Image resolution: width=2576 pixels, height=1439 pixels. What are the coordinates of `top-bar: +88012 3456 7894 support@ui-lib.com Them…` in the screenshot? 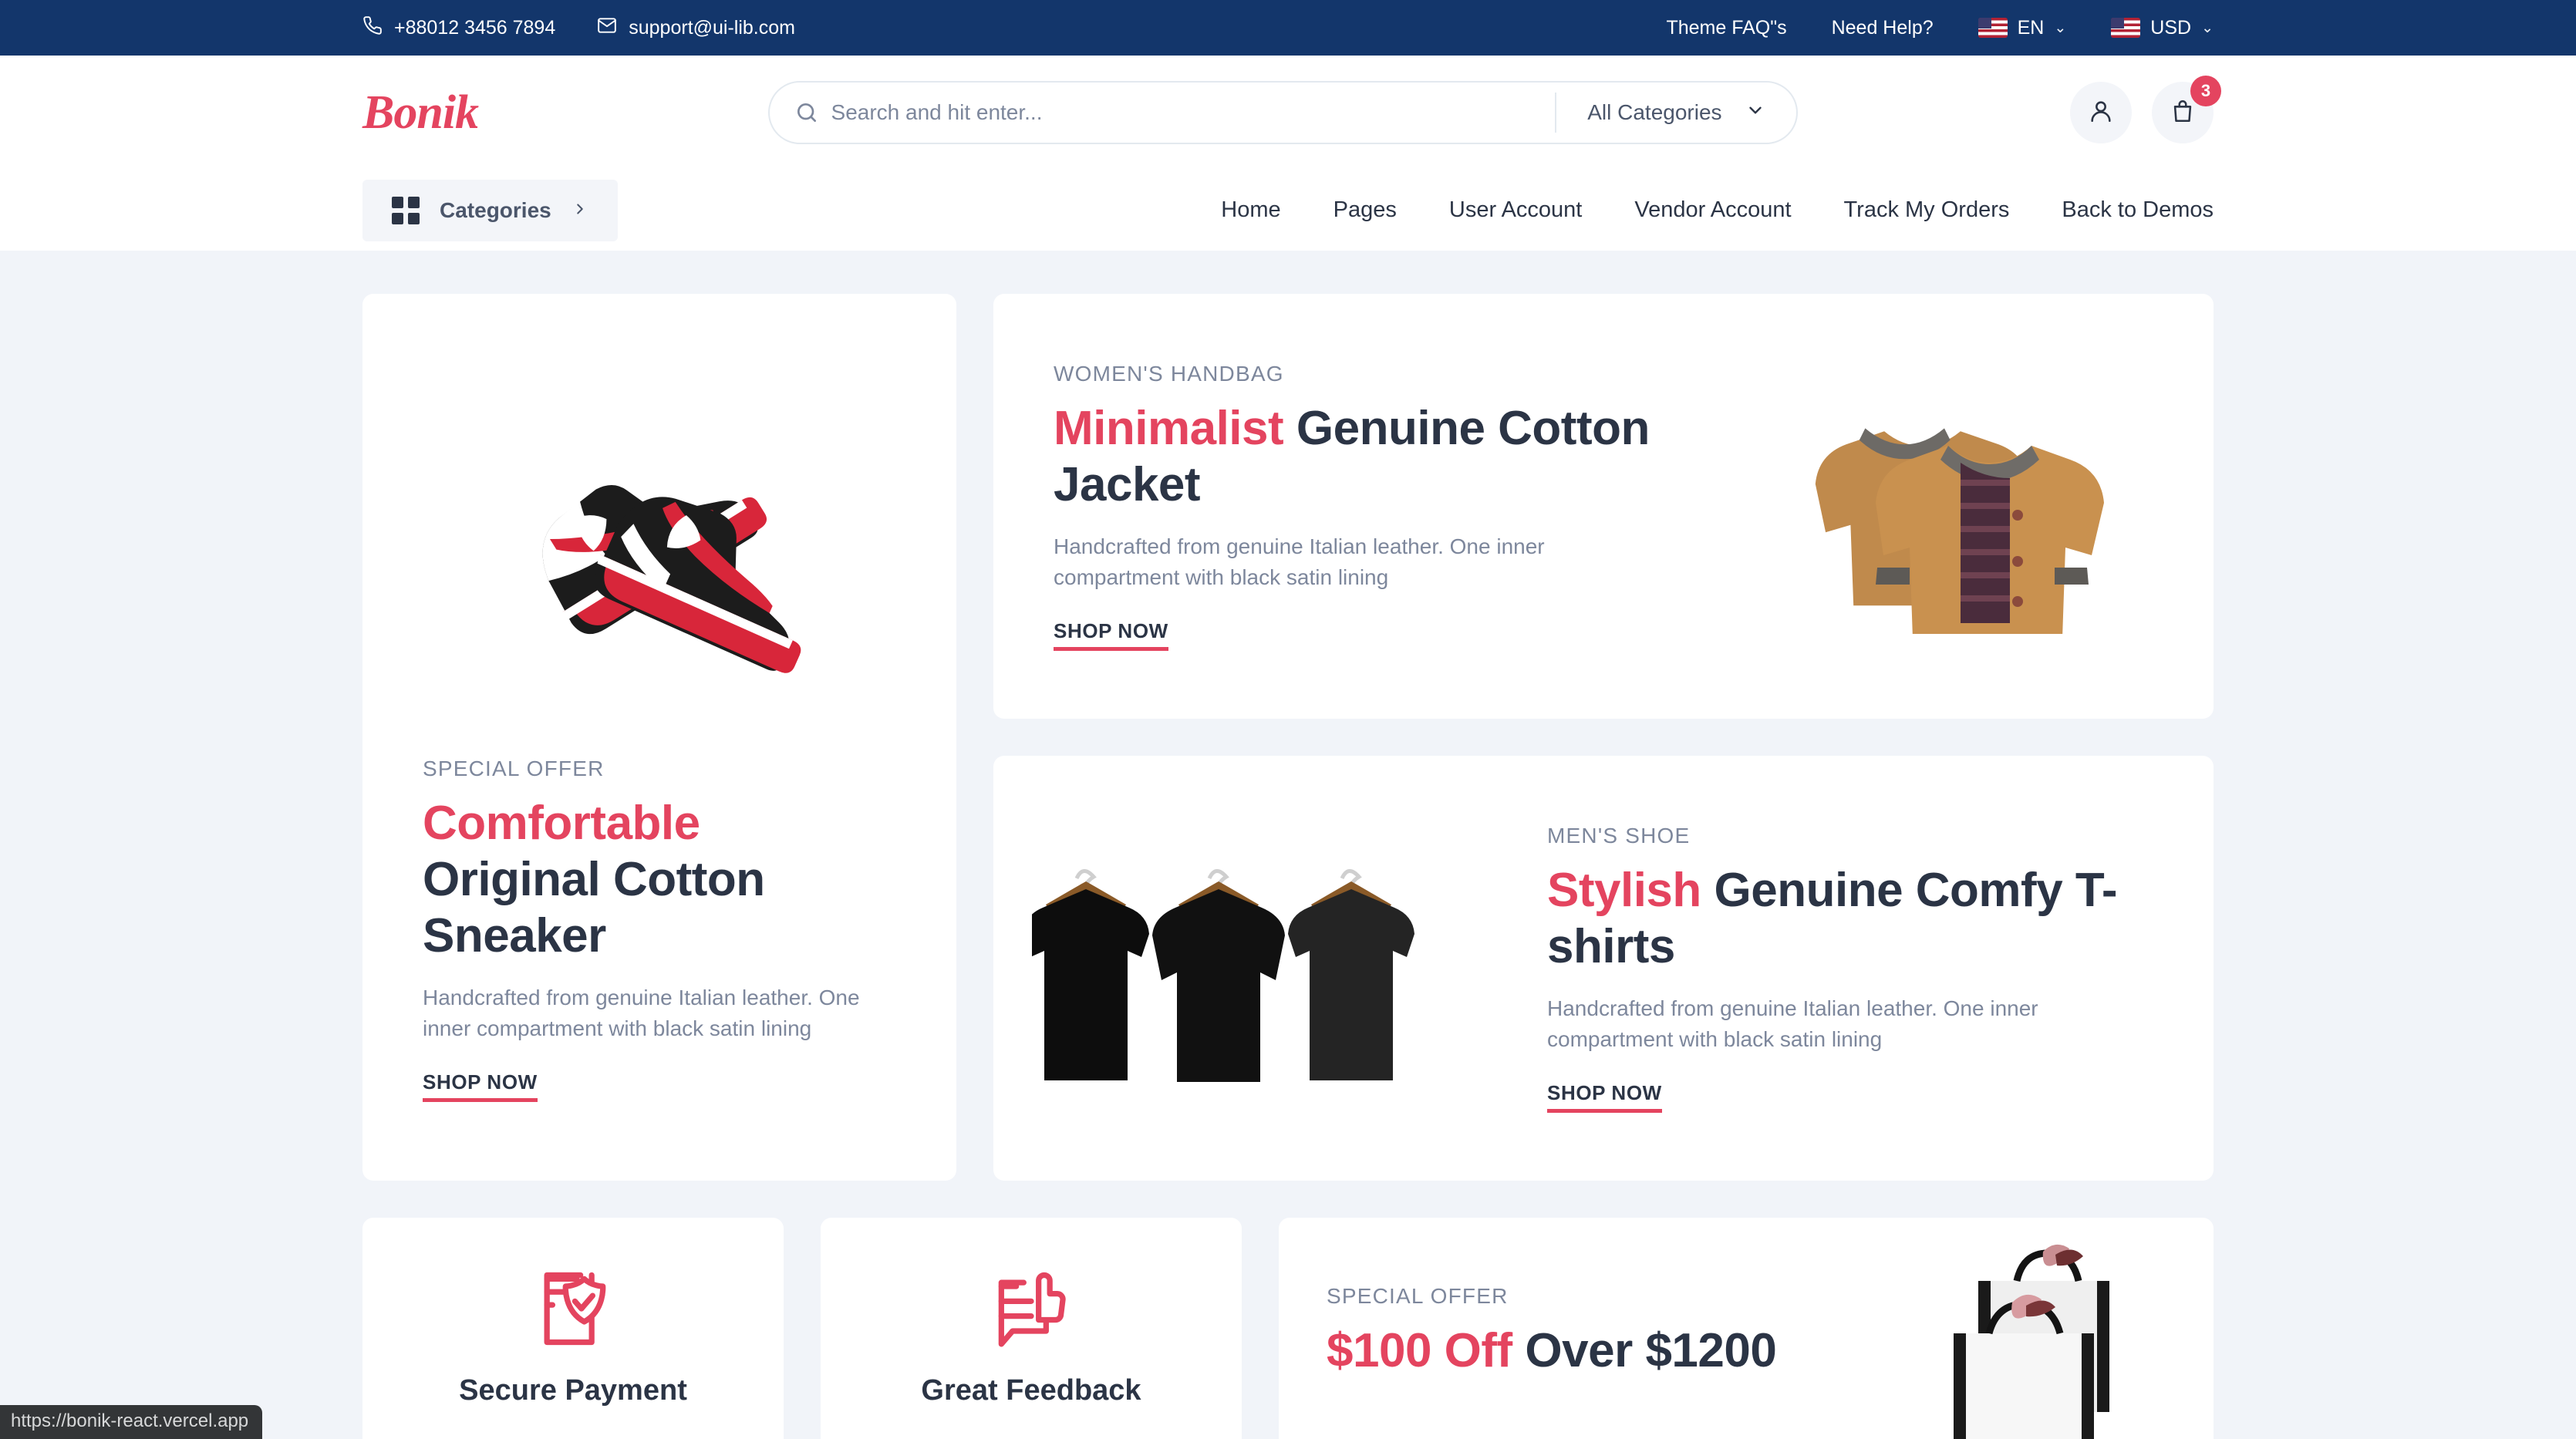 It's located at (1288, 28).